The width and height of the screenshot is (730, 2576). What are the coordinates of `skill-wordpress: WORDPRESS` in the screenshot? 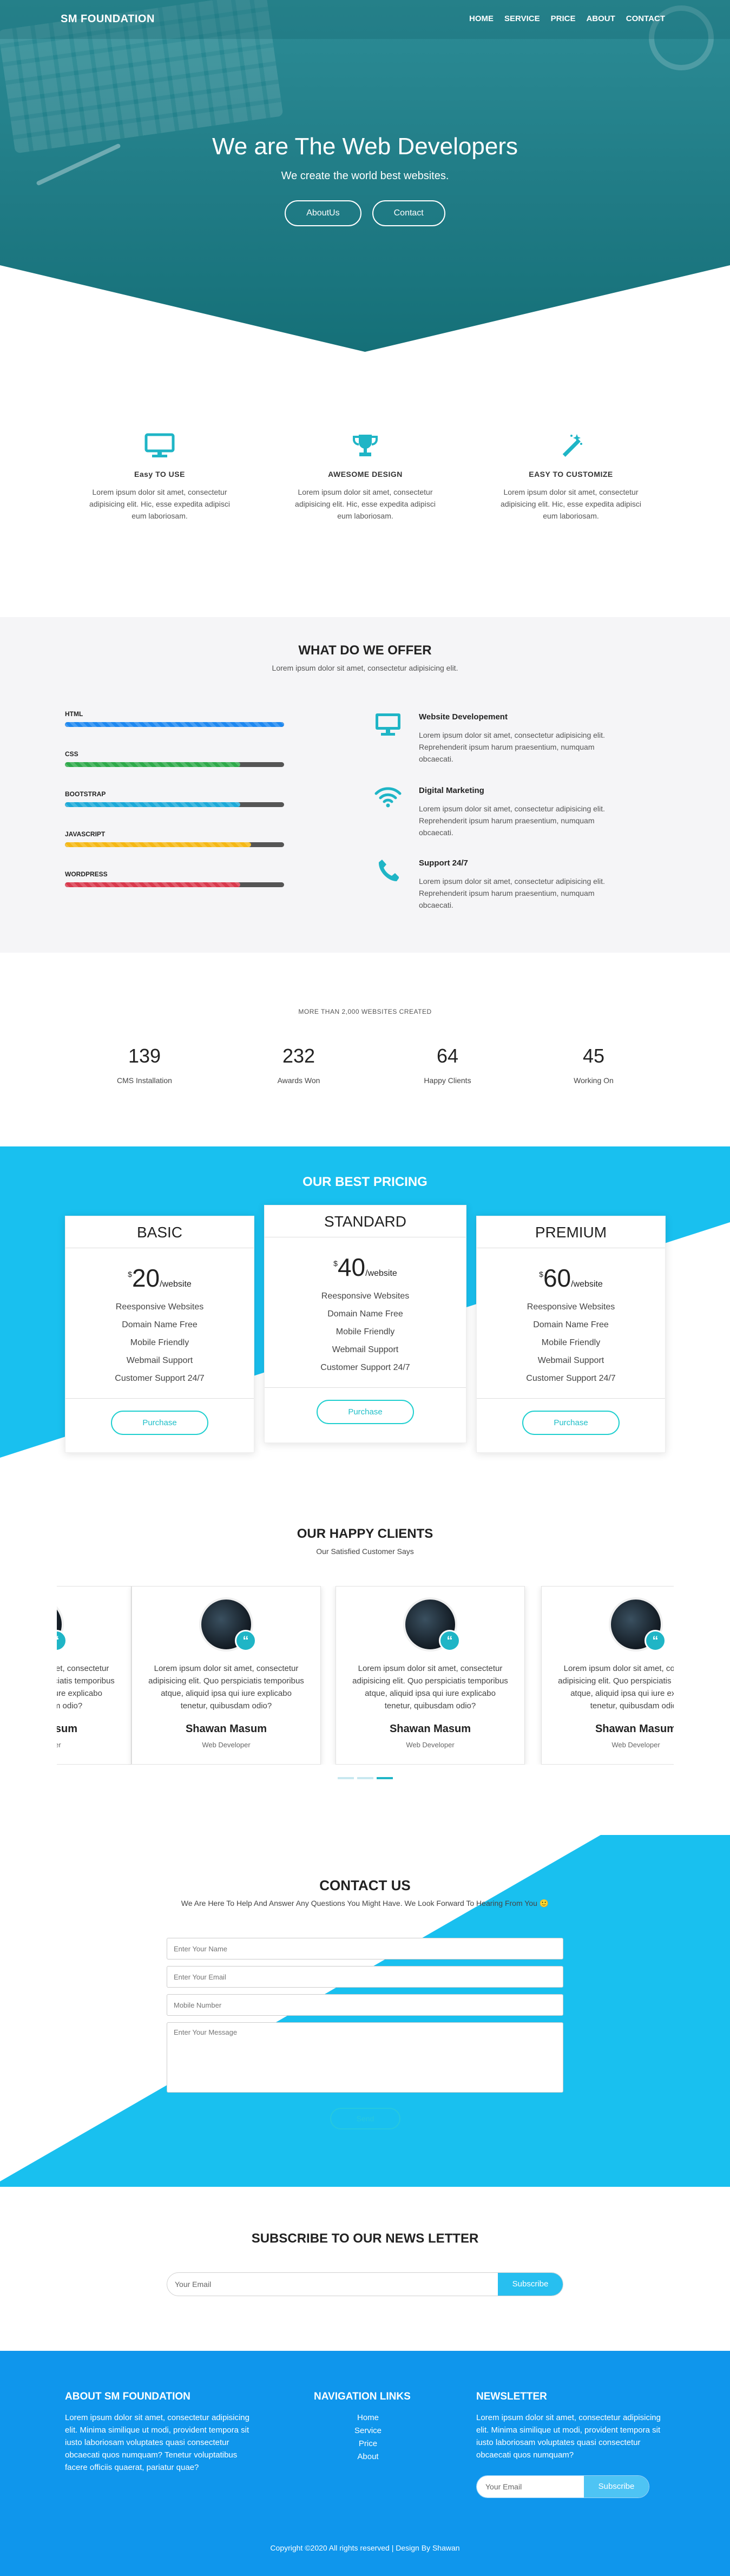 It's located at (174, 878).